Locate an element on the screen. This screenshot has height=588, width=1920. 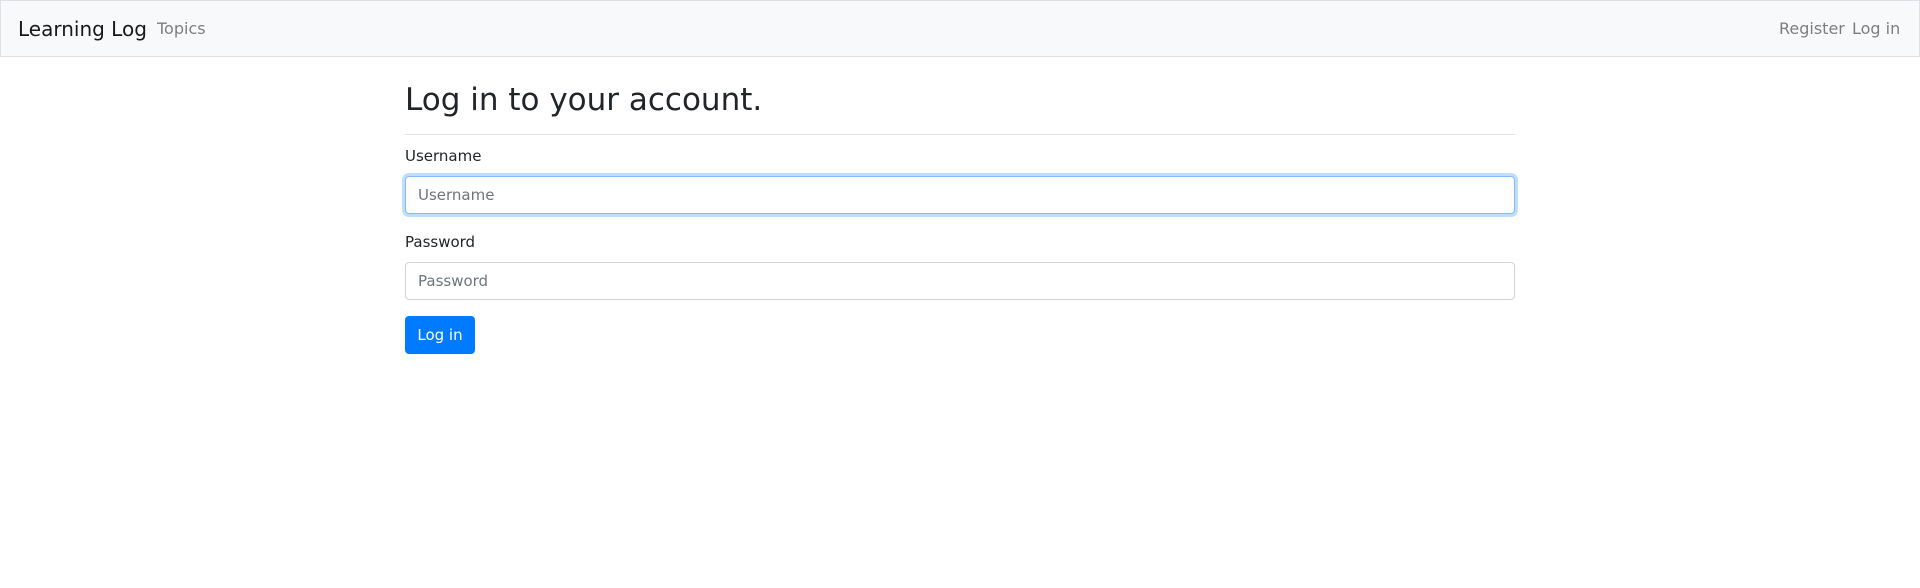
title-divider is located at coordinates (960, 134).